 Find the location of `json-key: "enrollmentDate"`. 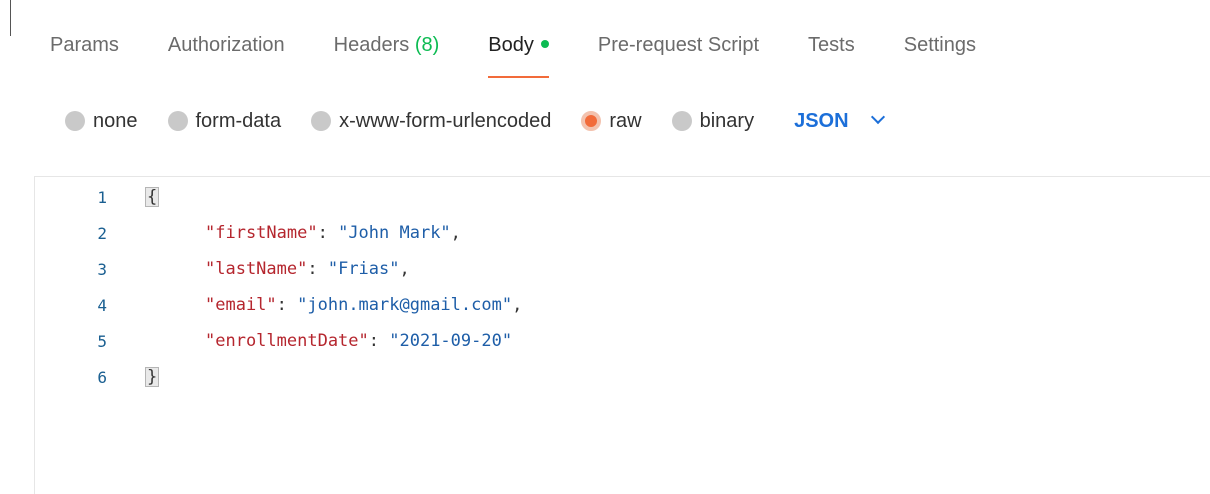

json-key: "enrollmentDate" is located at coordinates (287, 341).